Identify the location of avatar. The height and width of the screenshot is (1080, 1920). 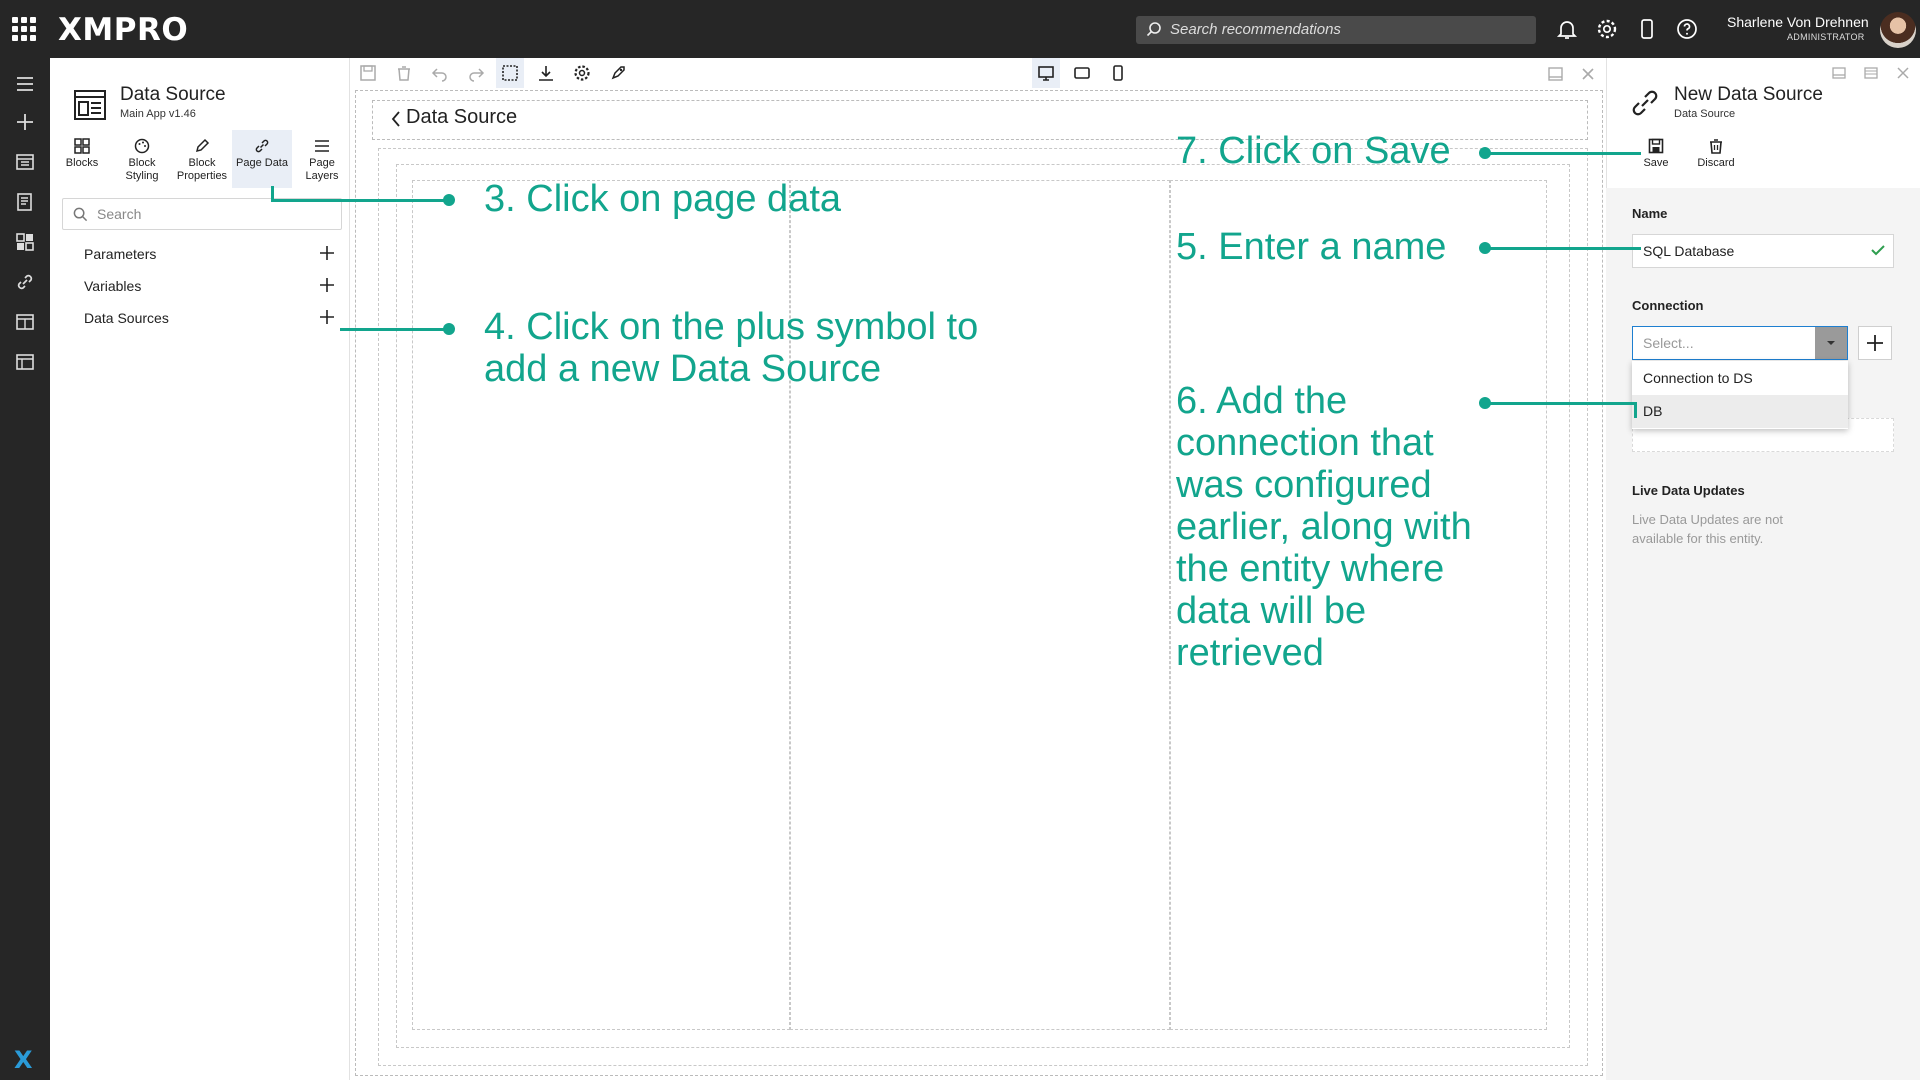
(1898, 30).